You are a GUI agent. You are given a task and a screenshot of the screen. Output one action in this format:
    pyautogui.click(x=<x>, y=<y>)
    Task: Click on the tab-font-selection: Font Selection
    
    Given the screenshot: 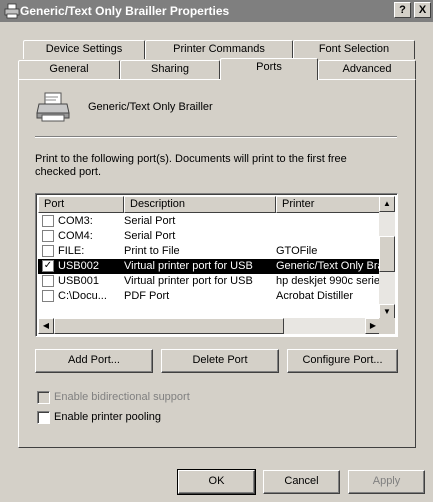 What is the action you would take?
    pyautogui.click(x=354, y=49)
    